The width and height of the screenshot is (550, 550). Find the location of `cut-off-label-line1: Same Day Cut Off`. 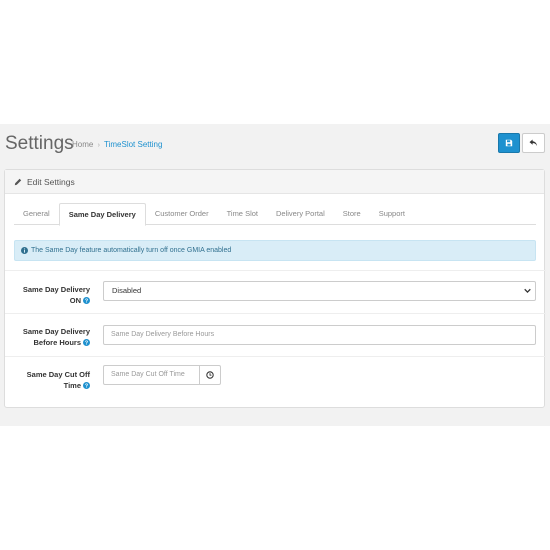

cut-off-label-line1: Same Day Cut Off is located at coordinates (58, 374).